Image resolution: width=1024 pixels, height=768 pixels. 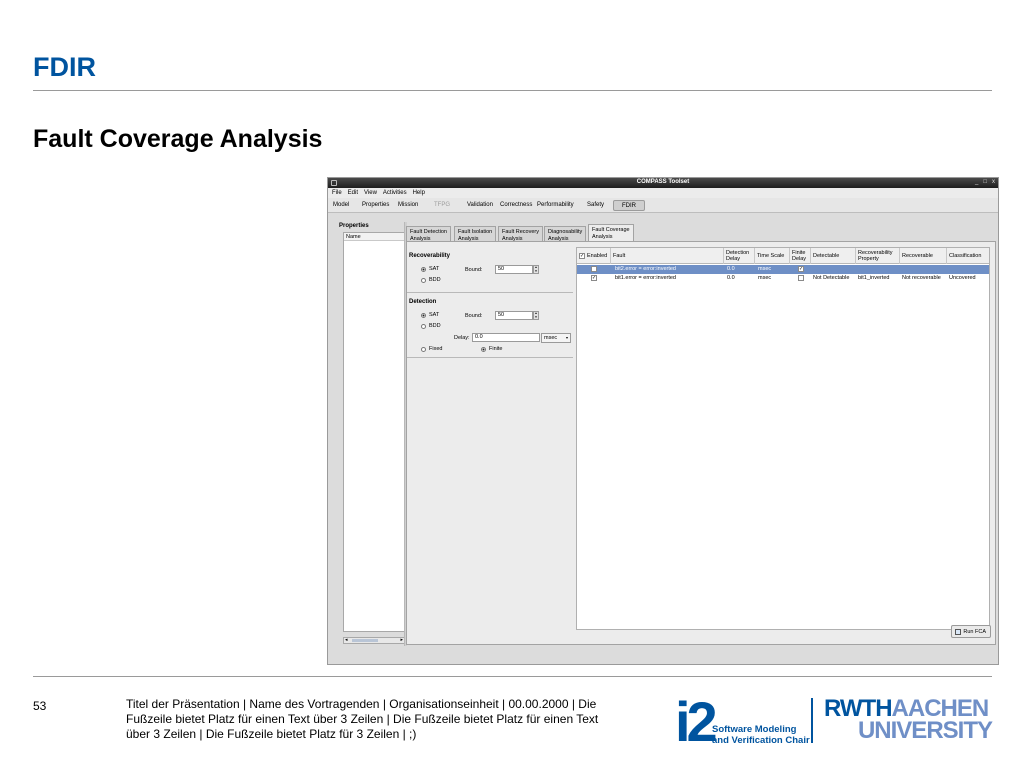 I want to click on menu-file: File, so click(x=337, y=193).